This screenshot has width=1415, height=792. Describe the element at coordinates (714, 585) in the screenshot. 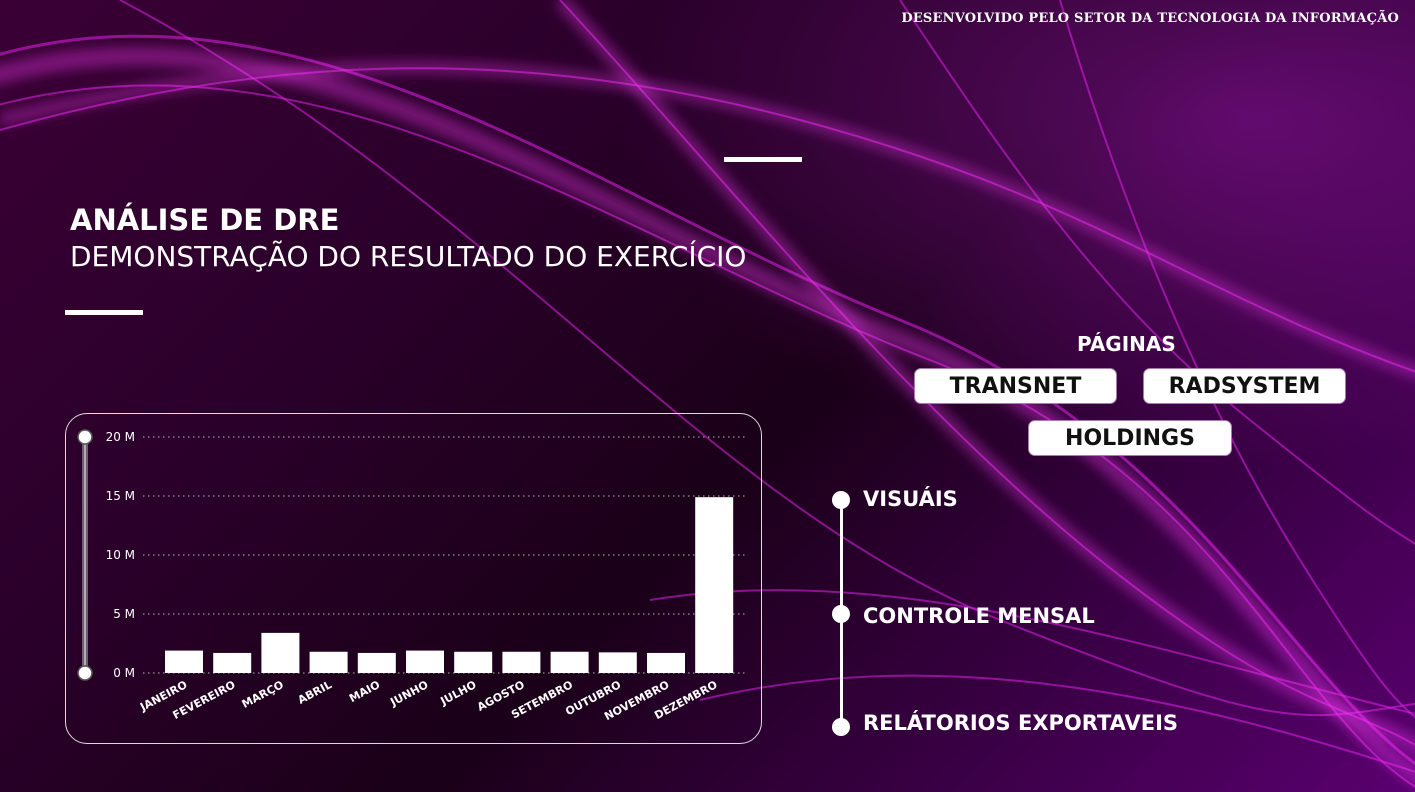

I see `bar-dezembro` at that location.